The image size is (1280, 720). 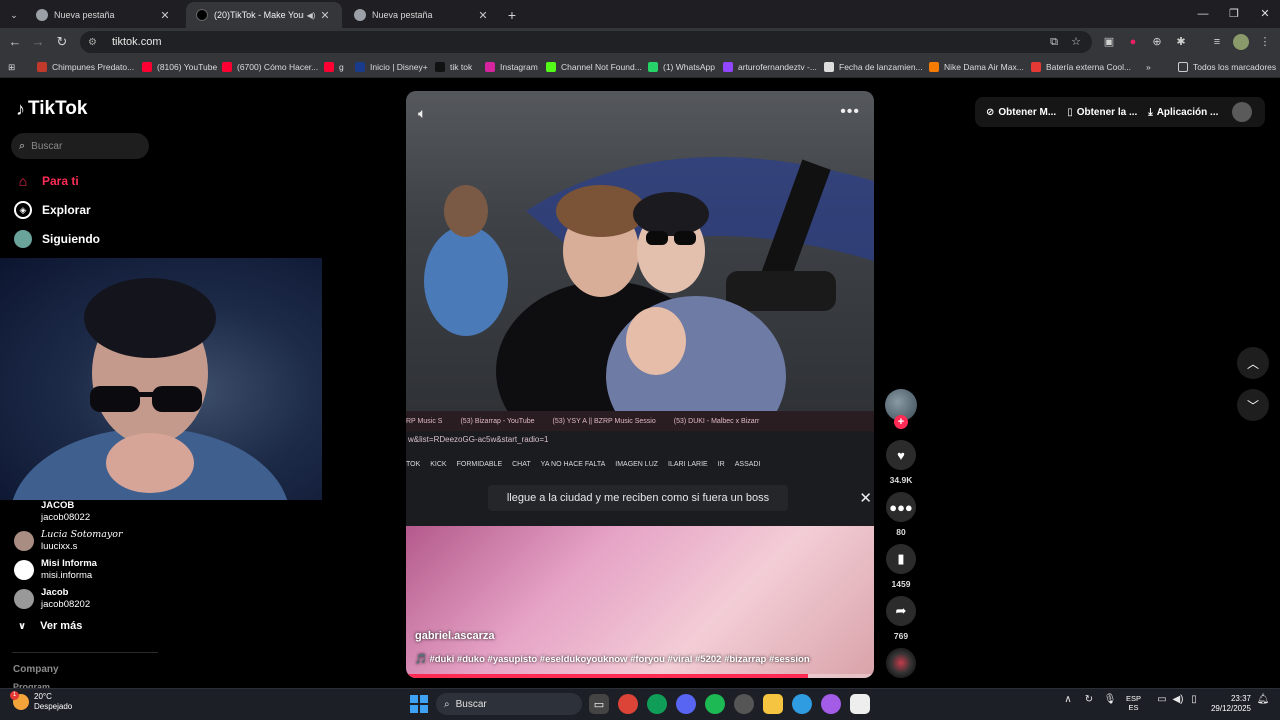 I want to click on video-author: gabriel.ascarza, so click(x=455, y=636).